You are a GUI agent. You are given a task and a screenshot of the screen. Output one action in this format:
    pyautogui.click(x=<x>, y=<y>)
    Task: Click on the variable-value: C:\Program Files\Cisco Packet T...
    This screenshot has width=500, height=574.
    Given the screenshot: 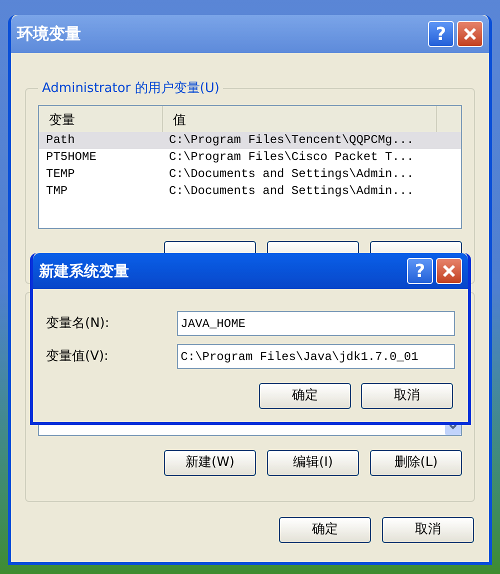 What is the action you would take?
    pyautogui.click(x=291, y=157)
    